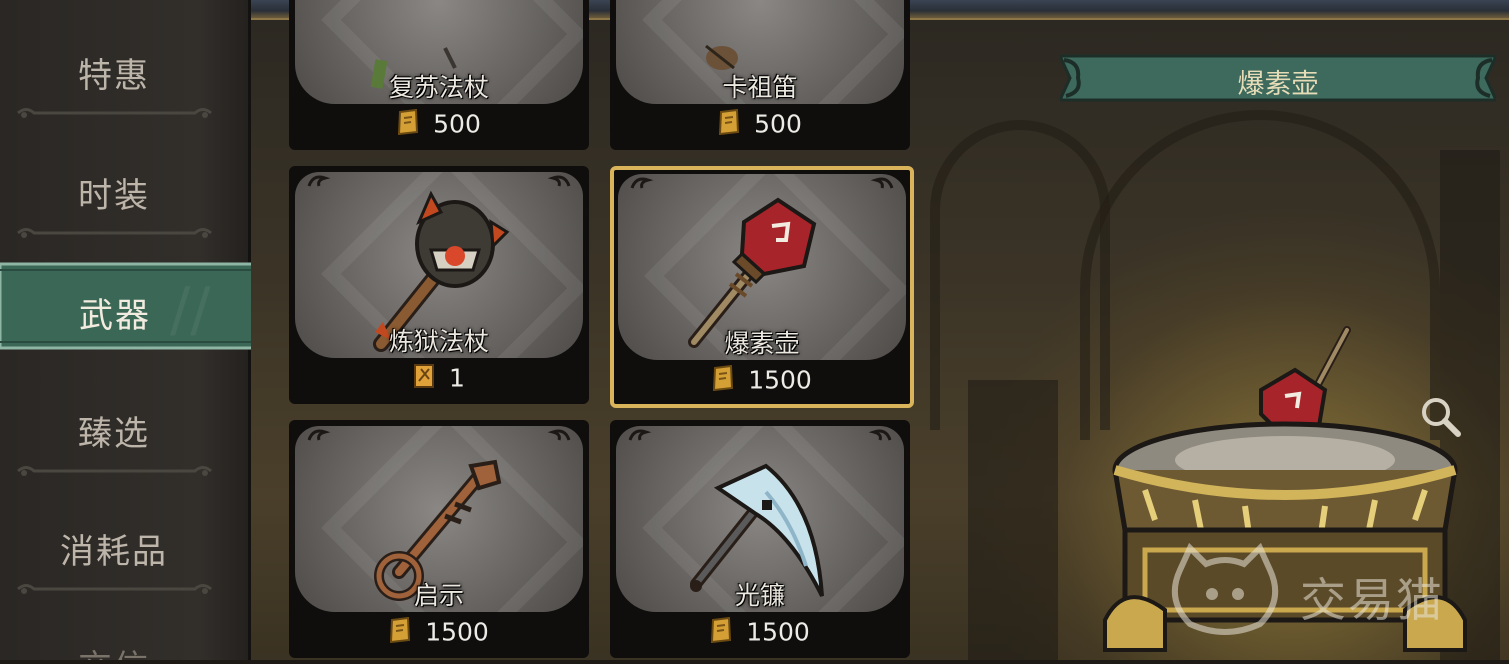 The width and height of the screenshot is (1509, 664). What do you see at coordinates (1013, 520) in the screenshot?
I see `background-pillar` at bounding box center [1013, 520].